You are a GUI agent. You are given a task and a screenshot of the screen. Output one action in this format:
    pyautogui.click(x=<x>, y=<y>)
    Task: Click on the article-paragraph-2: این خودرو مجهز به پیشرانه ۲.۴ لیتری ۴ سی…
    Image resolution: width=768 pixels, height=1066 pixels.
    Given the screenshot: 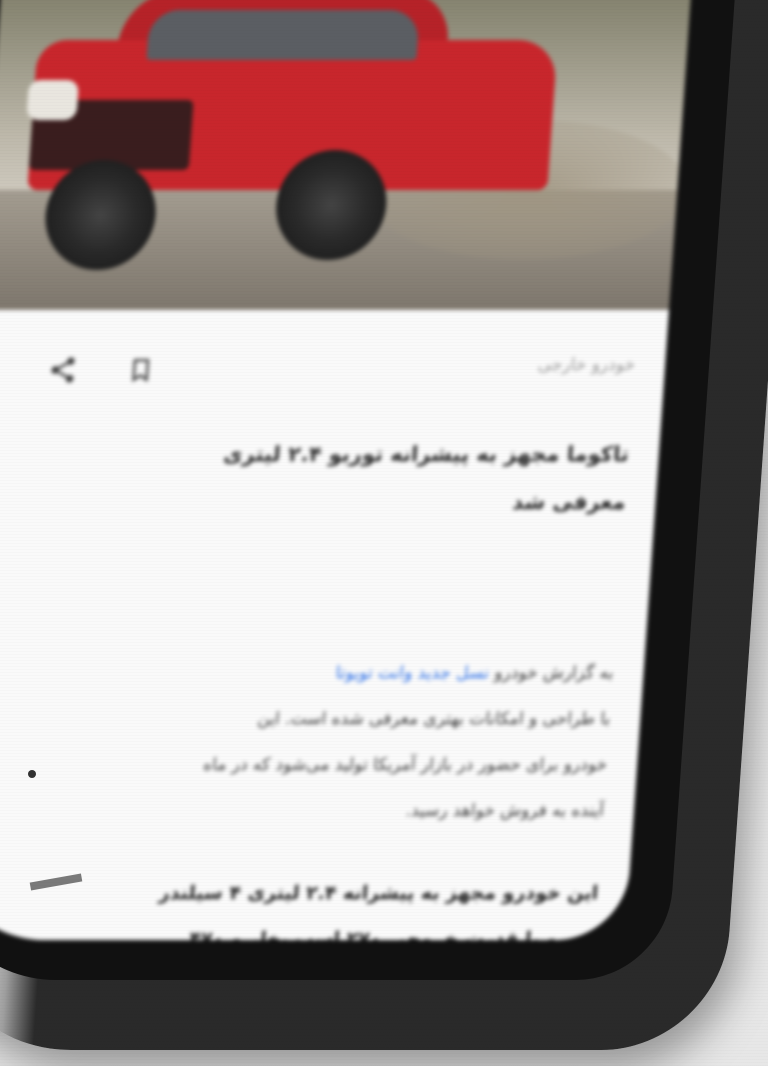 What is the action you would take?
    pyautogui.click(x=300, y=905)
    